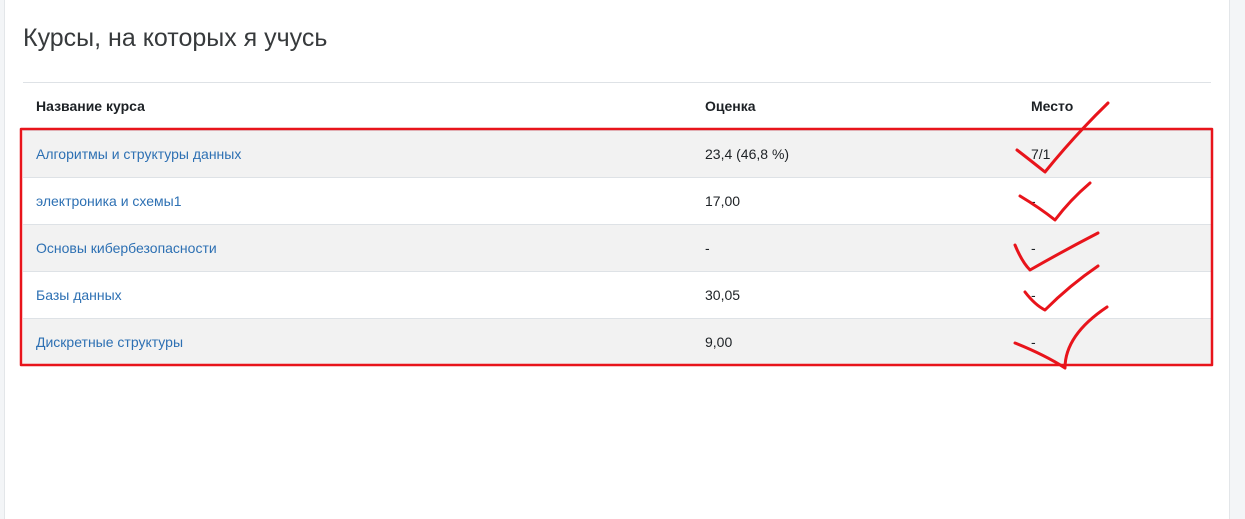  Describe the element at coordinates (126, 248) in the screenshot. I see `course-link-cybersecurity: Основы кибербезопасности` at that location.